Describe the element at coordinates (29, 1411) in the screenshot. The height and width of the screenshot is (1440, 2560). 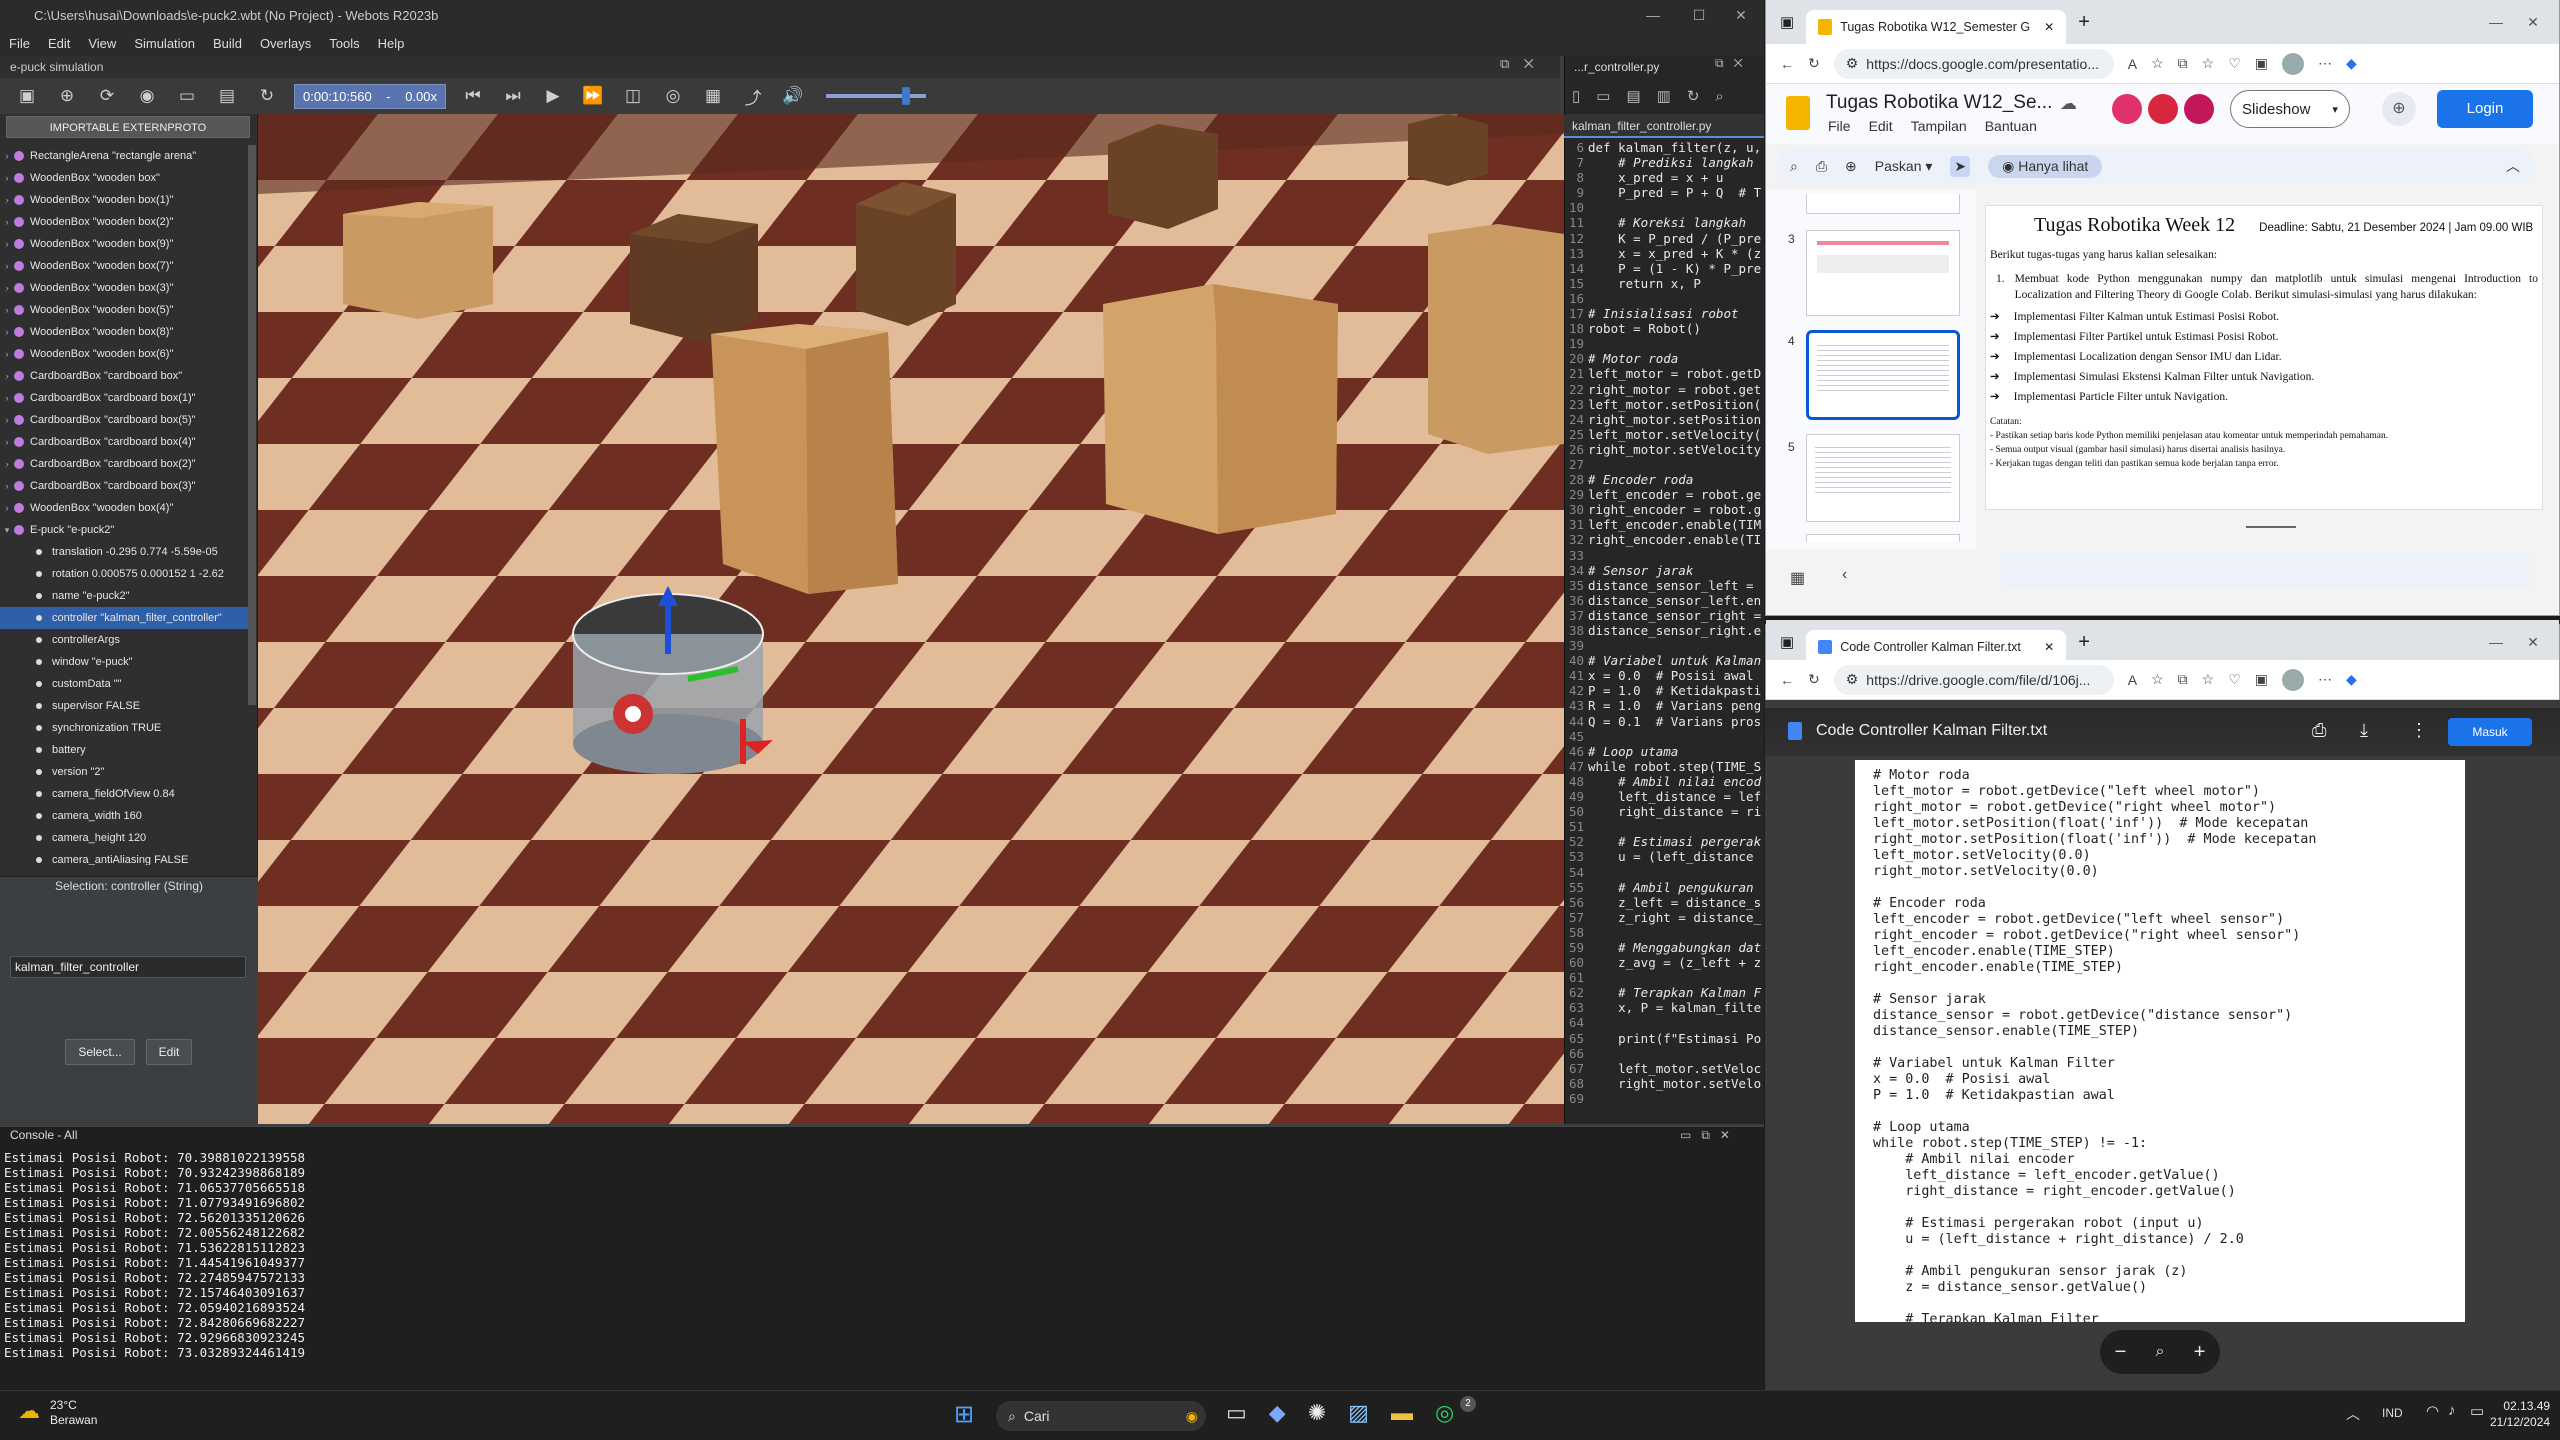
I see `weather-icon: ☁` at that location.